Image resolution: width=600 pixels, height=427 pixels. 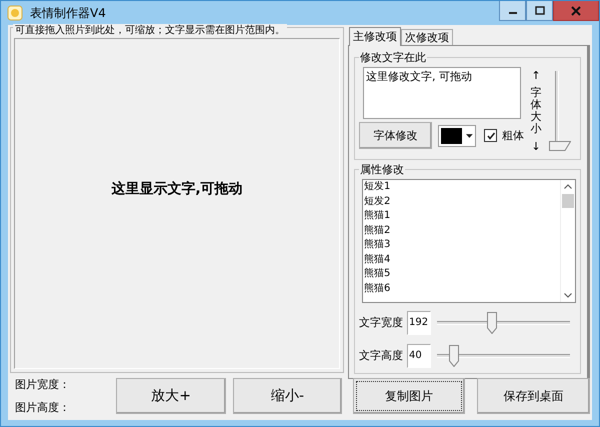 I want to click on tab: 主修改项, so click(x=375, y=36).